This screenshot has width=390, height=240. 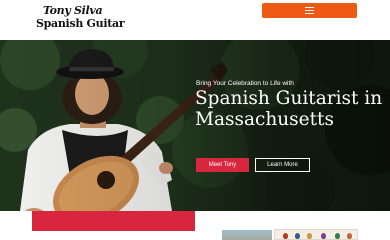 I want to click on menu-button, so click(x=309, y=10).